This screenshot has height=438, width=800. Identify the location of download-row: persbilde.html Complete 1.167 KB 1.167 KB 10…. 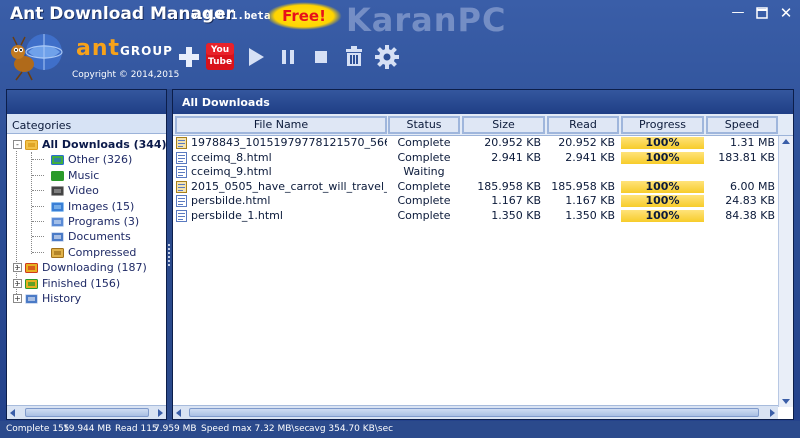
(475, 201).